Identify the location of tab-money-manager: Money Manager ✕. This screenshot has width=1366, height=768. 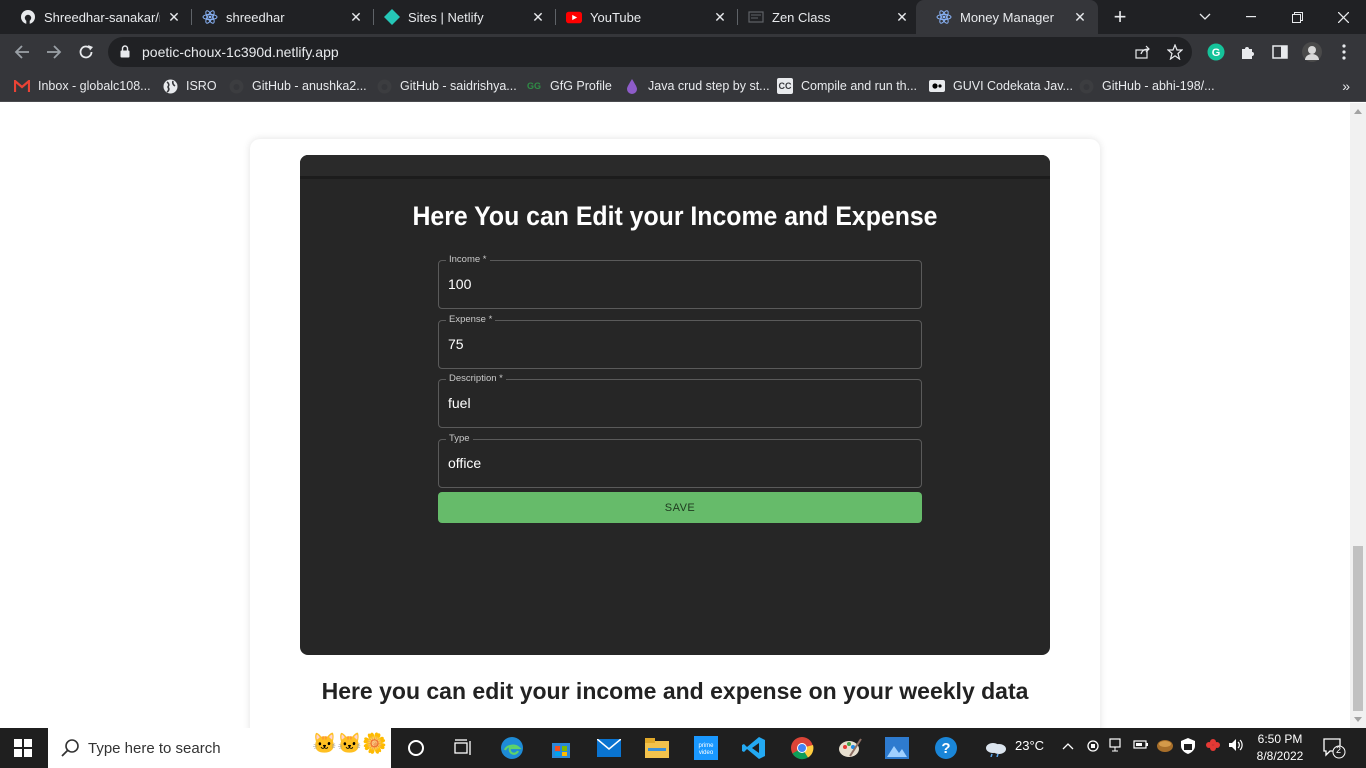
(1007, 17).